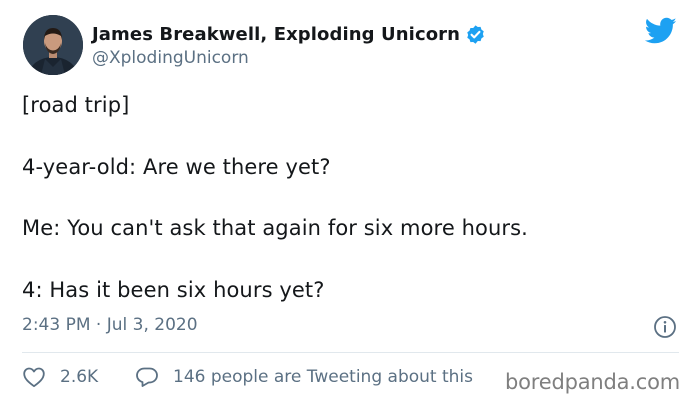  Describe the element at coordinates (593, 382) in the screenshot. I see `boredpanda-watermark: boredpanda.com` at that location.